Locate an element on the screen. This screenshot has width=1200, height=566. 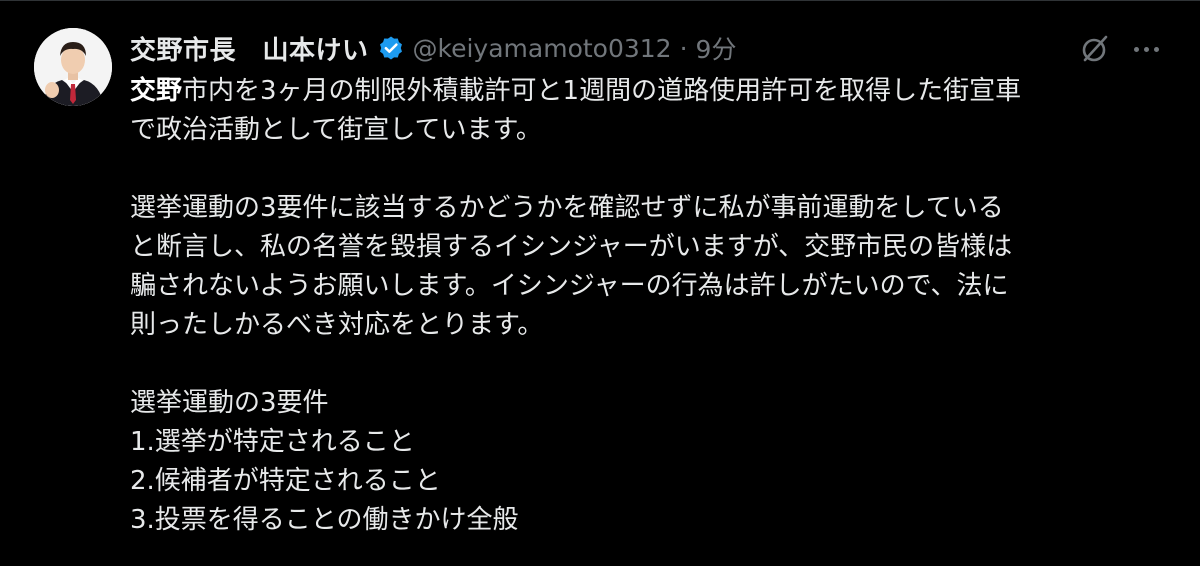
hashtag-highlight: 交野 is located at coordinates (156, 91).